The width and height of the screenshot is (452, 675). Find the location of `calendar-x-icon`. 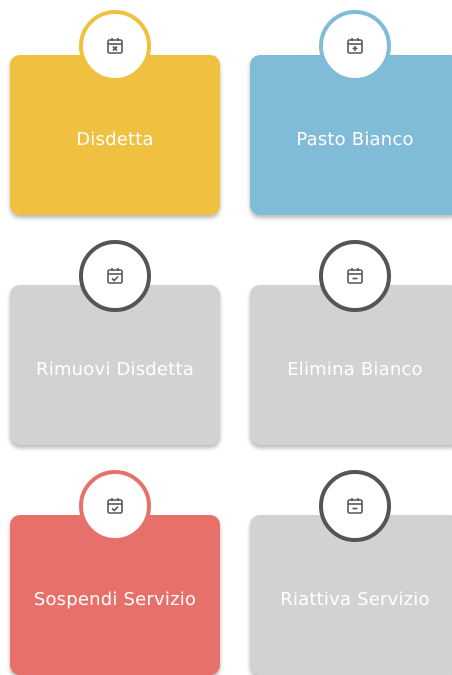

calendar-x-icon is located at coordinates (115, 46).